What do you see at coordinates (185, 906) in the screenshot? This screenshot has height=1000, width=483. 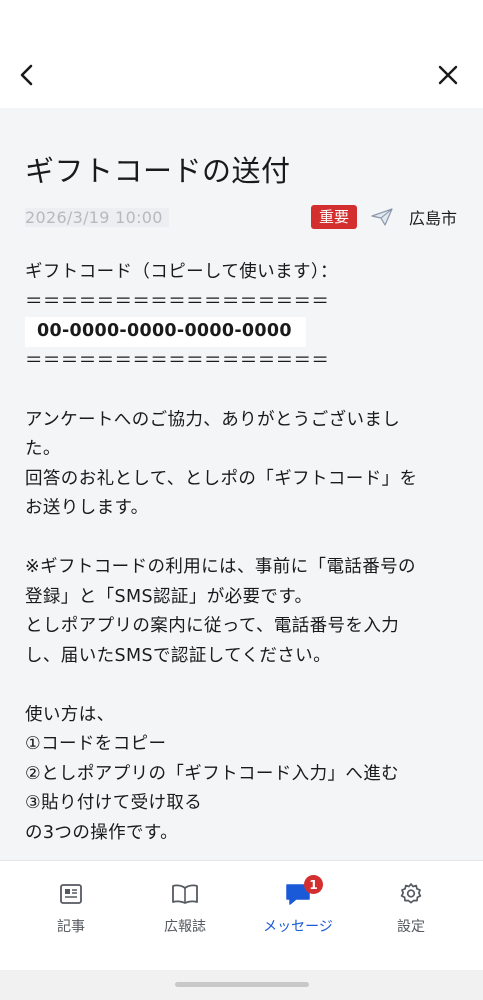 I see `tab-magazine: 広報誌` at bounding box center [185, 906].